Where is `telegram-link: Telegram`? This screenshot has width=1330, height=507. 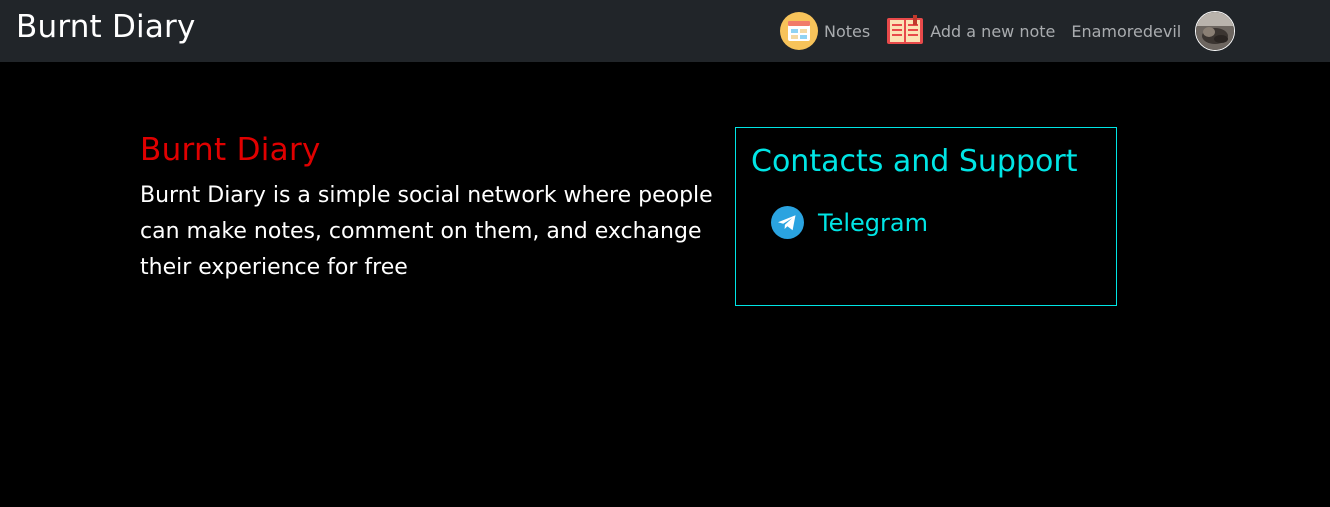
telegram-link: Telegram is located at coordinates (849, 222).